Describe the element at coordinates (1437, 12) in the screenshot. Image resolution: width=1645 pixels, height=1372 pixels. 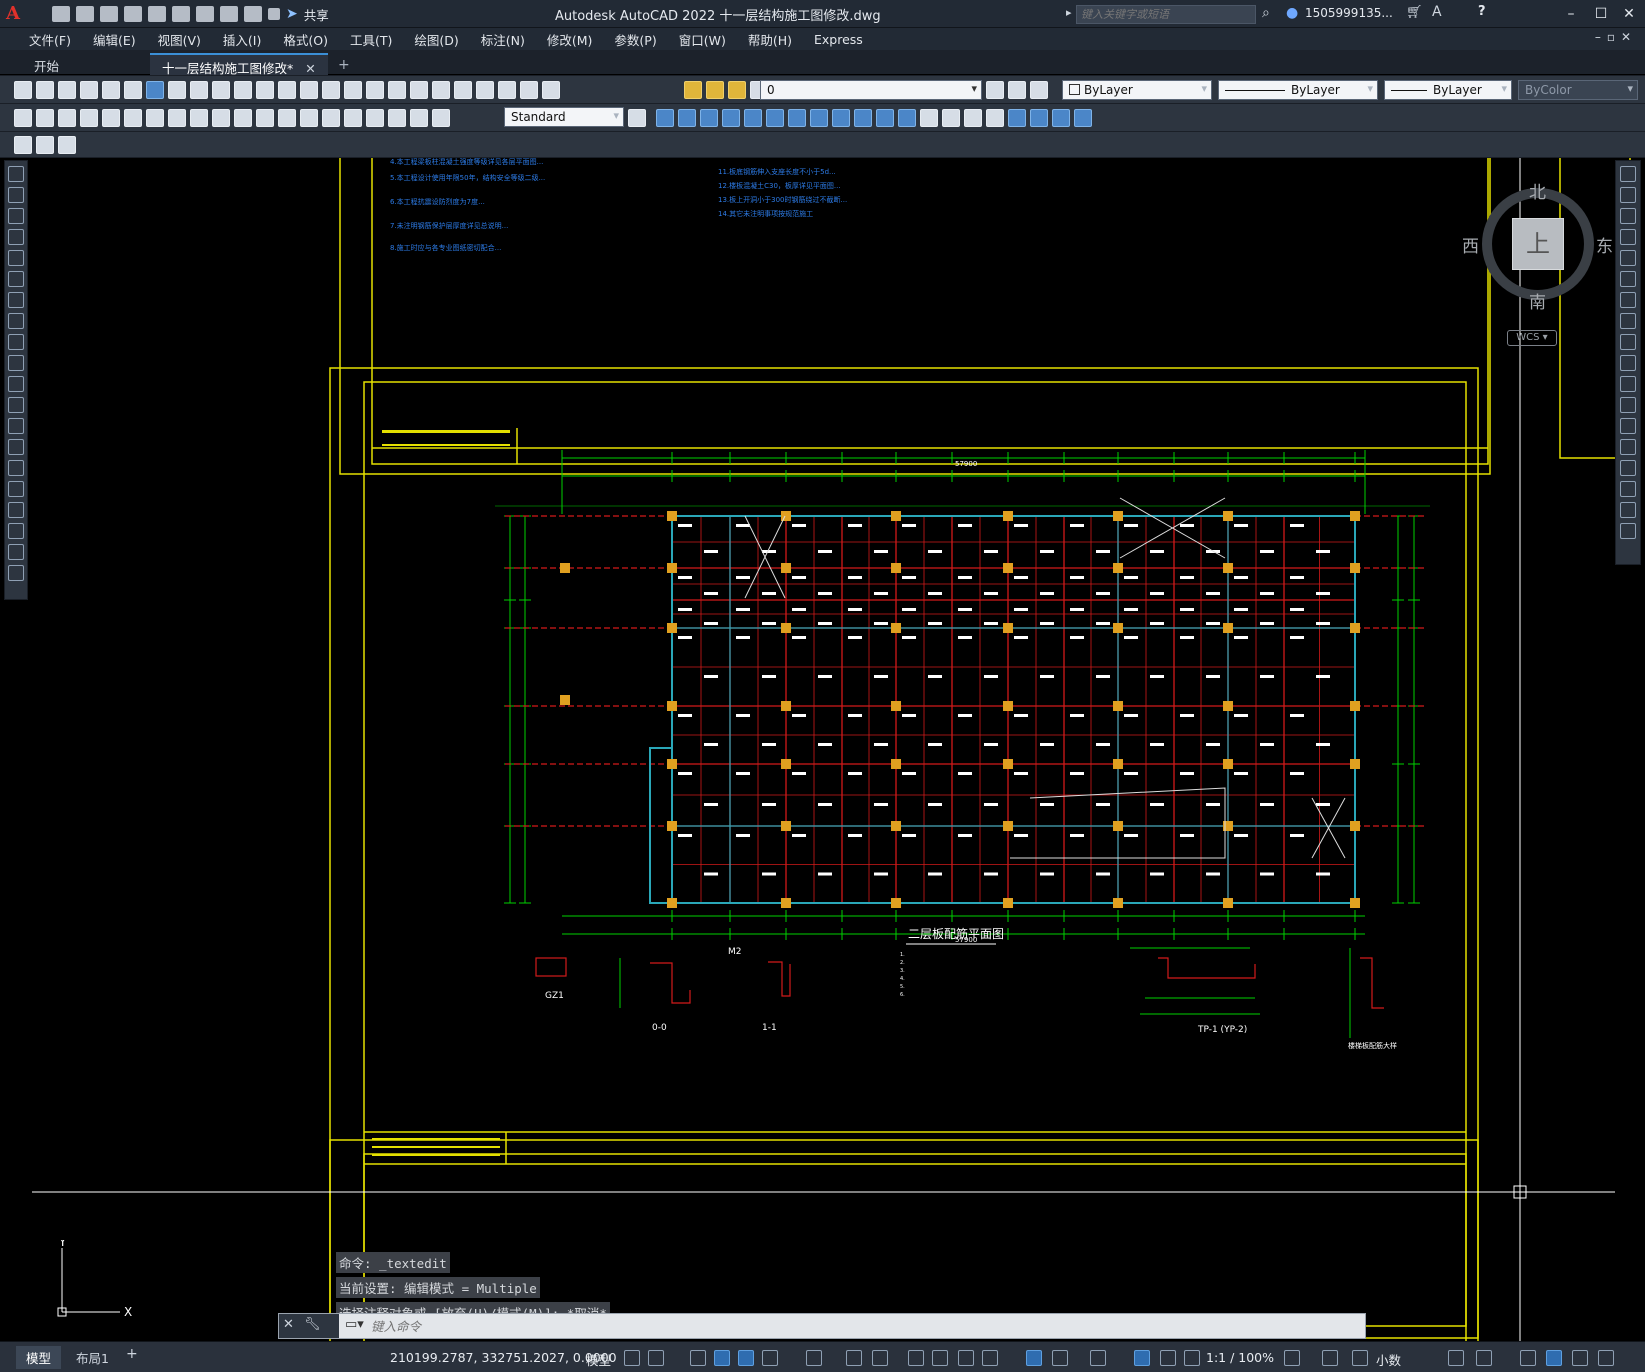
I see `autodesk-app-icon: A` at that location.